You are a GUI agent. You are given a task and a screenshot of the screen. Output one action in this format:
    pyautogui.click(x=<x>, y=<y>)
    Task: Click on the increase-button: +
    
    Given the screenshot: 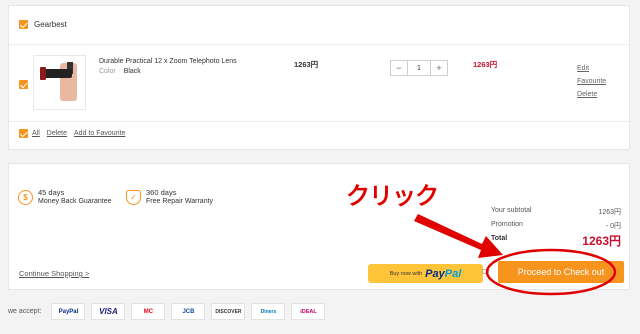 What is the action you would take?
    pyautogui.click(x=439, y=68)
    